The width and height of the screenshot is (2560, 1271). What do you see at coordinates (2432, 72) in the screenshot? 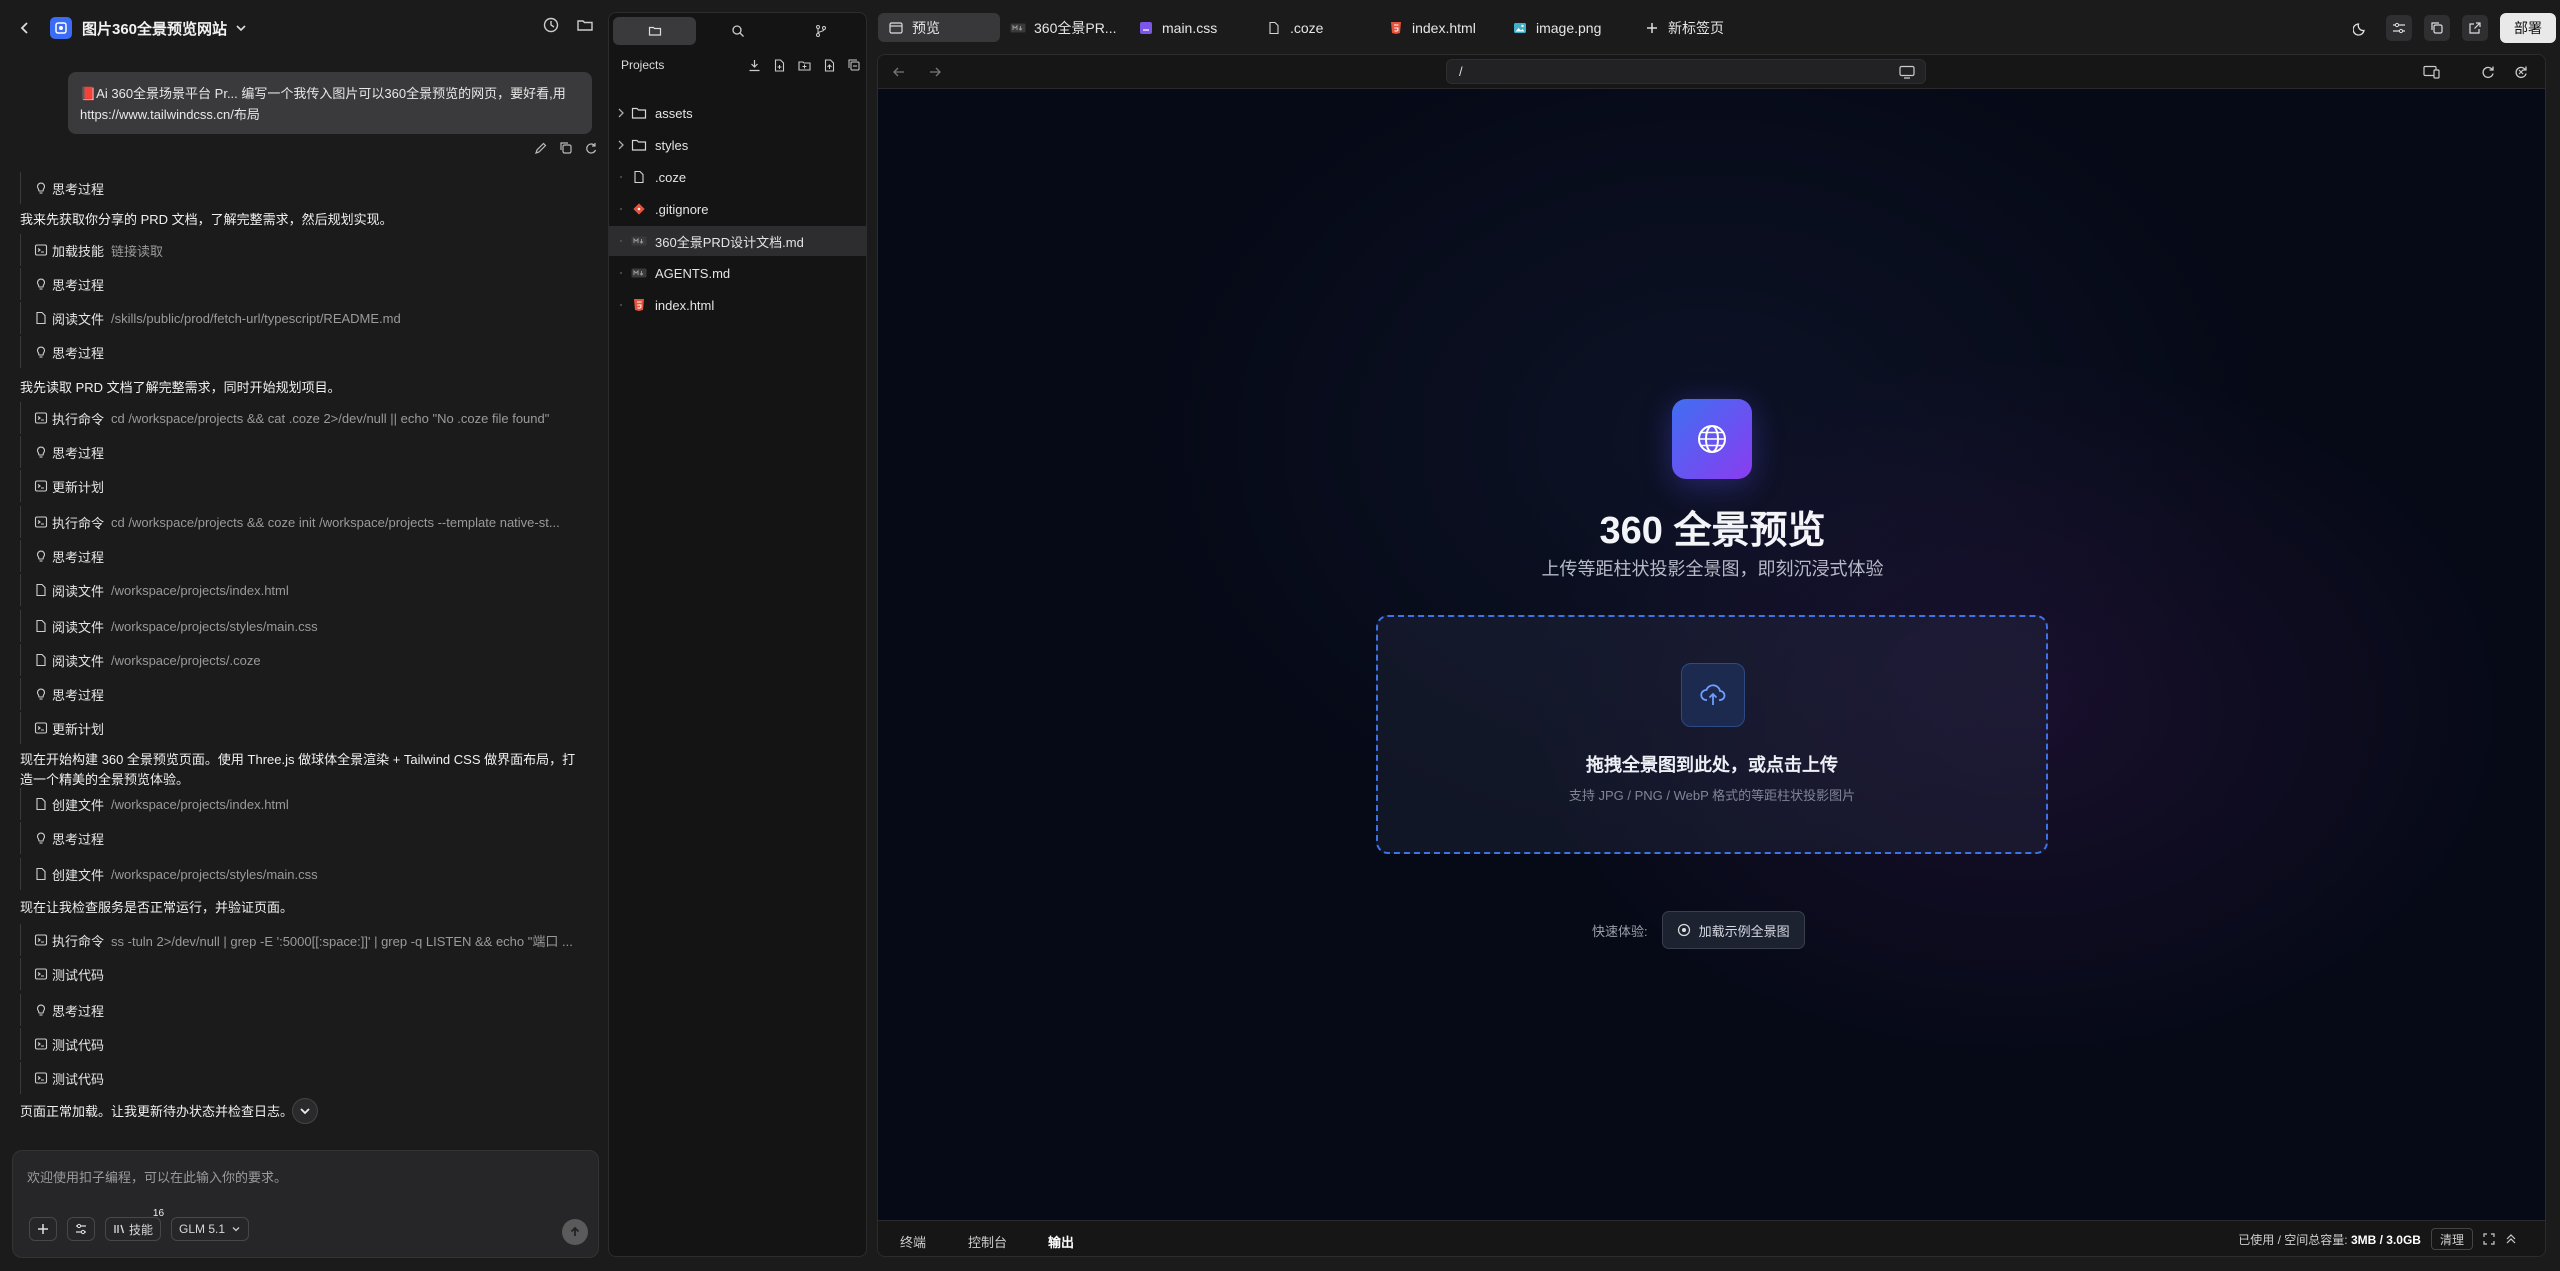
I see `device-toggle-icon` at bounding box center [2432, 72].